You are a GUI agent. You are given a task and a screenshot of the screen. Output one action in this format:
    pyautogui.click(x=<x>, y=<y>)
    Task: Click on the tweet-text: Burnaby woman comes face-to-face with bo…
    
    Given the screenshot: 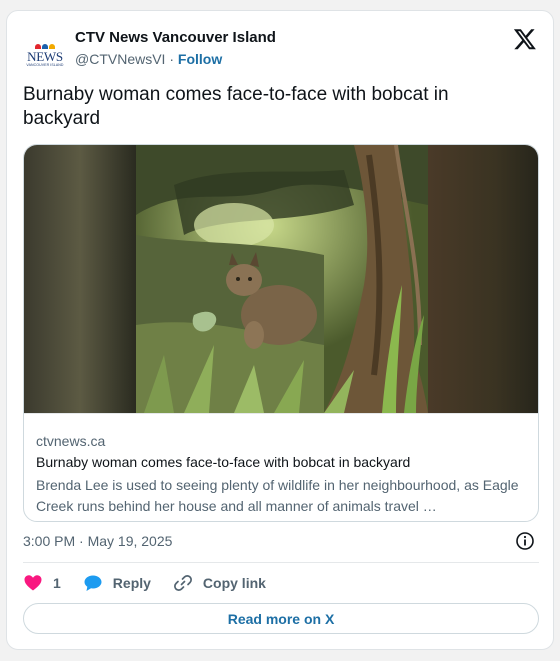 What is the action you would take?
    pyautogui.click(x=236, y=106)
    